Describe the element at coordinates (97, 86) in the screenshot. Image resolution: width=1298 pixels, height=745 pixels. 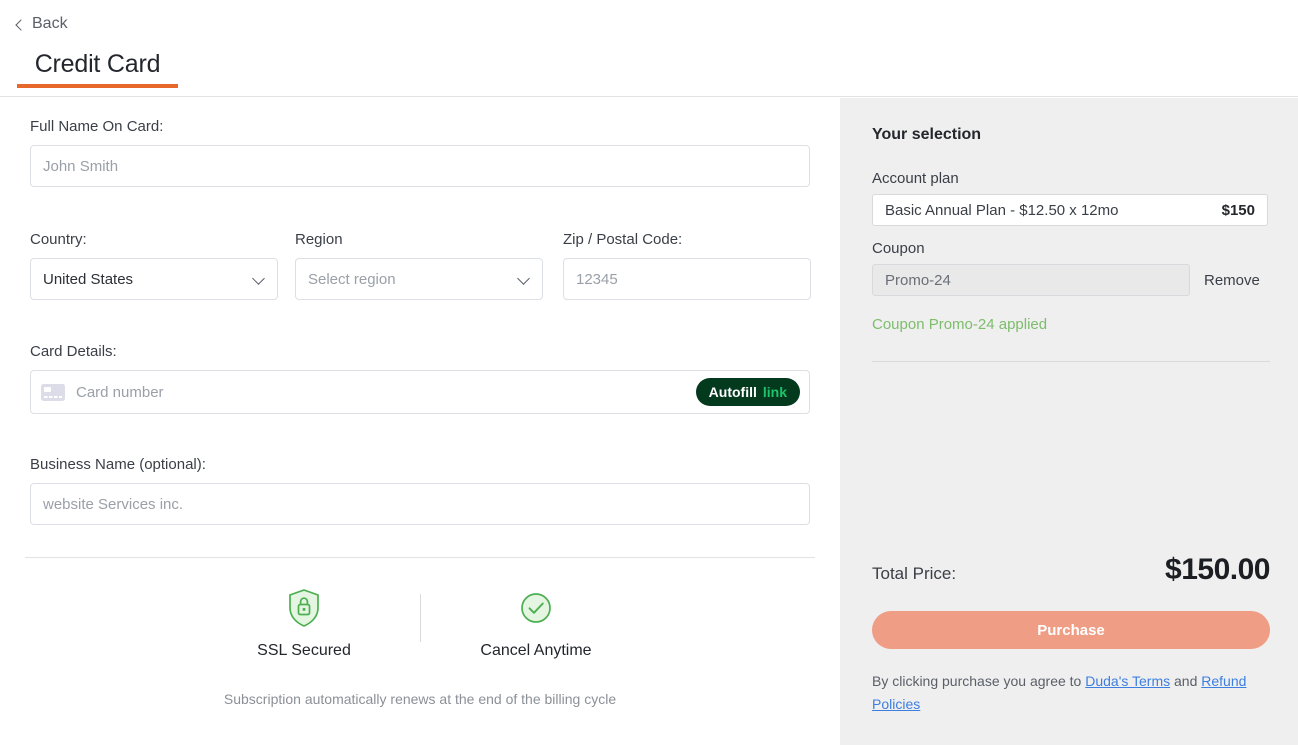
I see `tab-active-indicator` at that location.